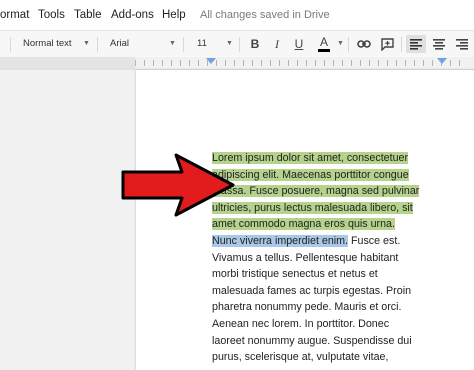  What do you see at coordinates (178, 185) in the screenshot?
I see `red-arrow-icon` at bounding box center [178, 185].